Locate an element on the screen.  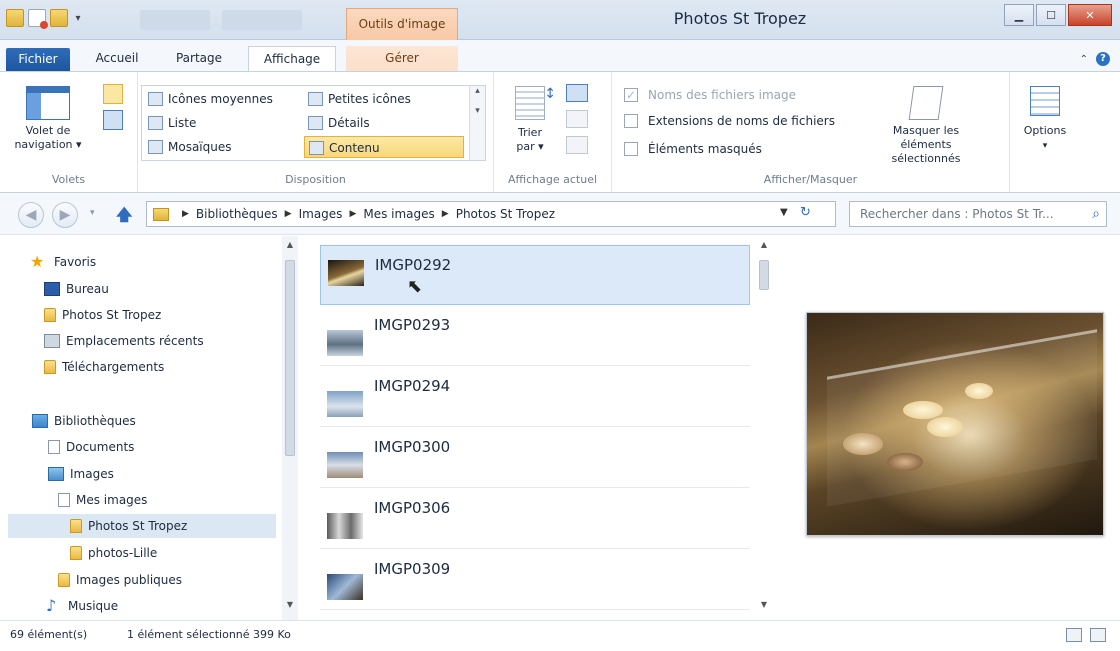
size-columns-icon is located at coordinates (577, 145).